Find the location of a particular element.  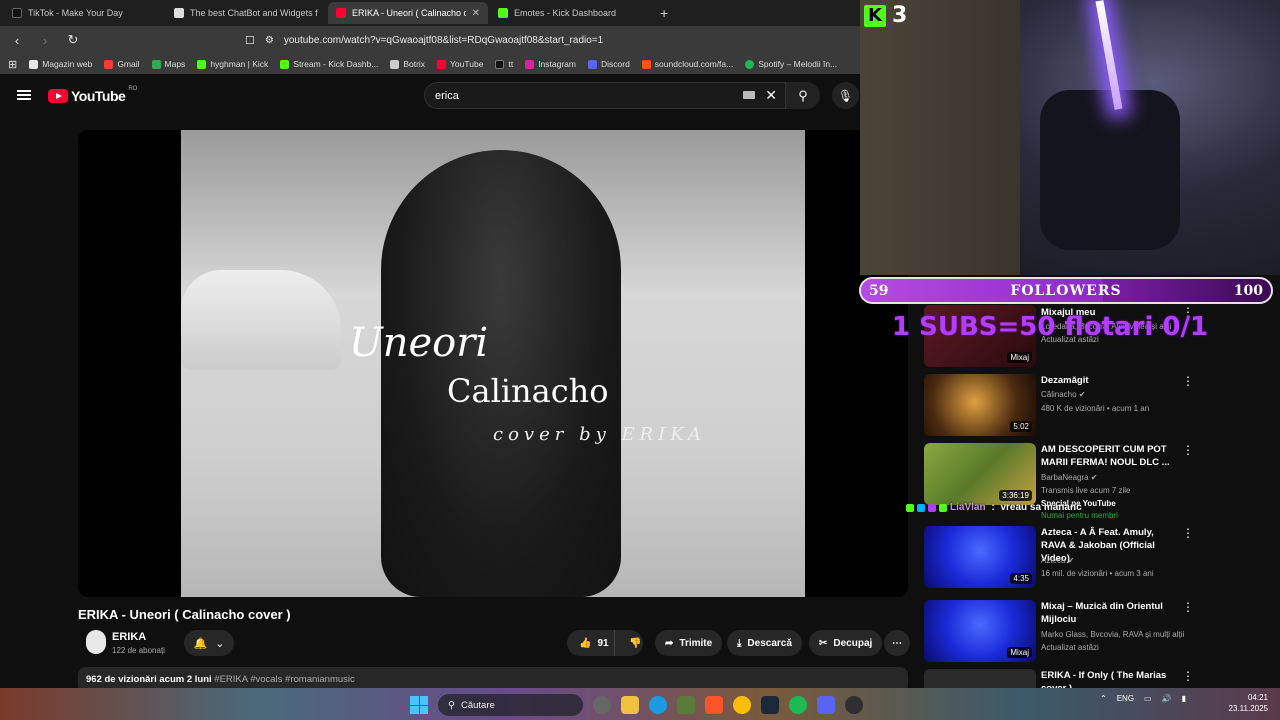

battery-icon: ▮ is located at coordinates (1184, 698).